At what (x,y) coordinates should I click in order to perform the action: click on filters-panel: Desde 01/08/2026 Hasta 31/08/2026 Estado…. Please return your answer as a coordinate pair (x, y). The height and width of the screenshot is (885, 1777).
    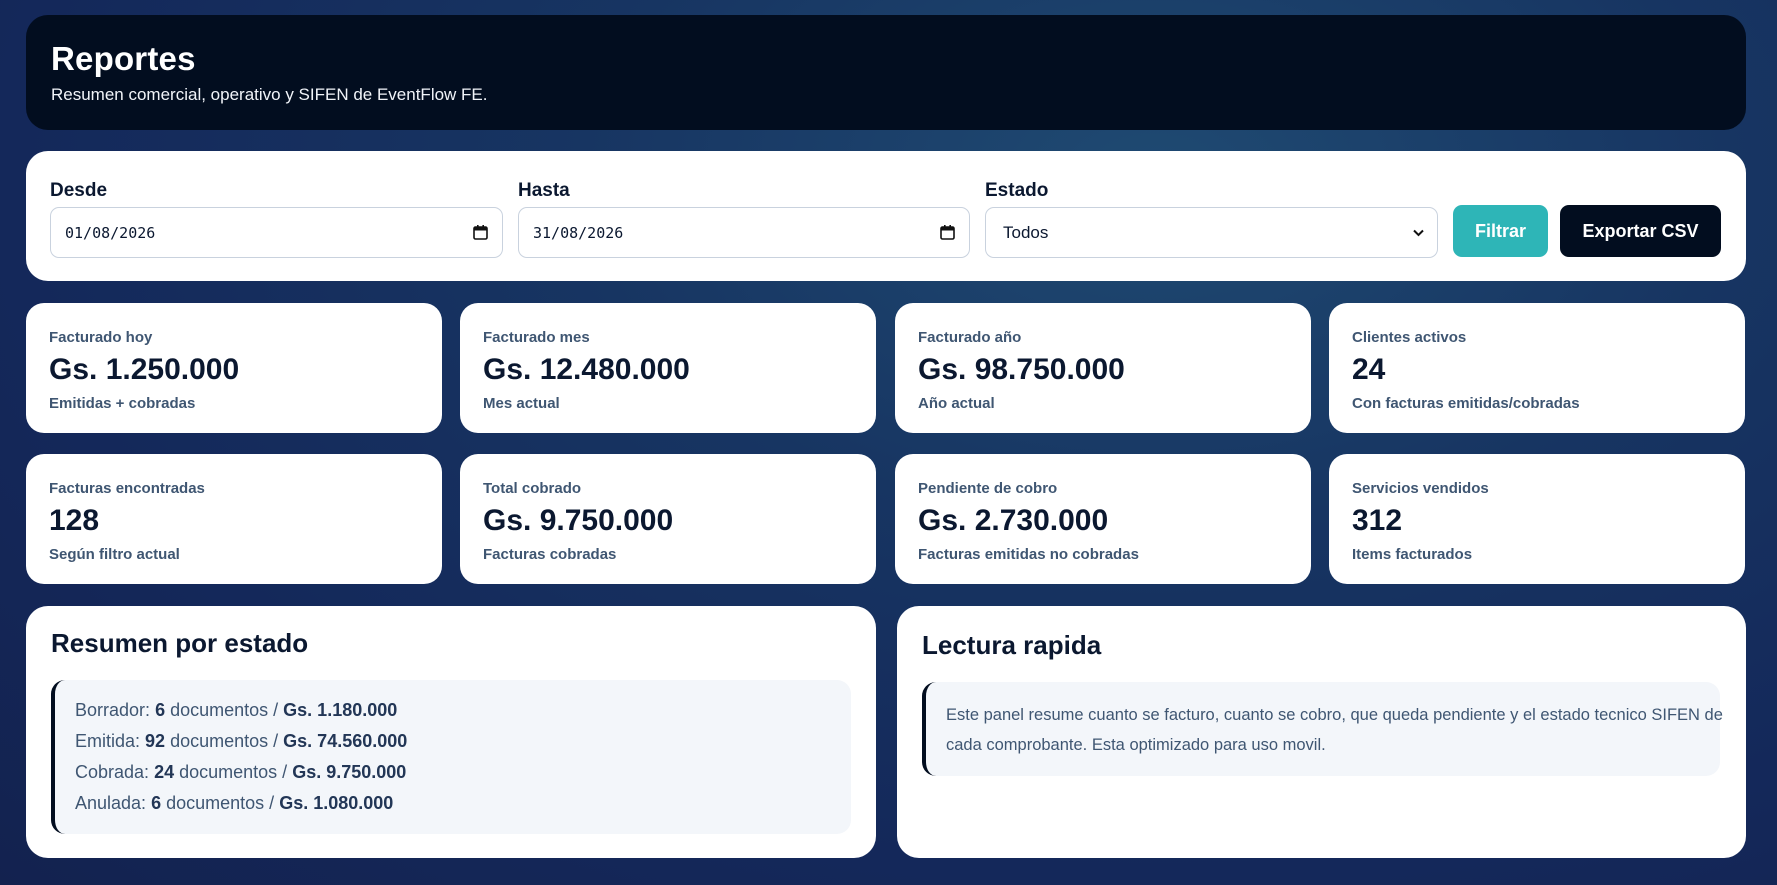
    Looking at the image, I should click on (886, 216).